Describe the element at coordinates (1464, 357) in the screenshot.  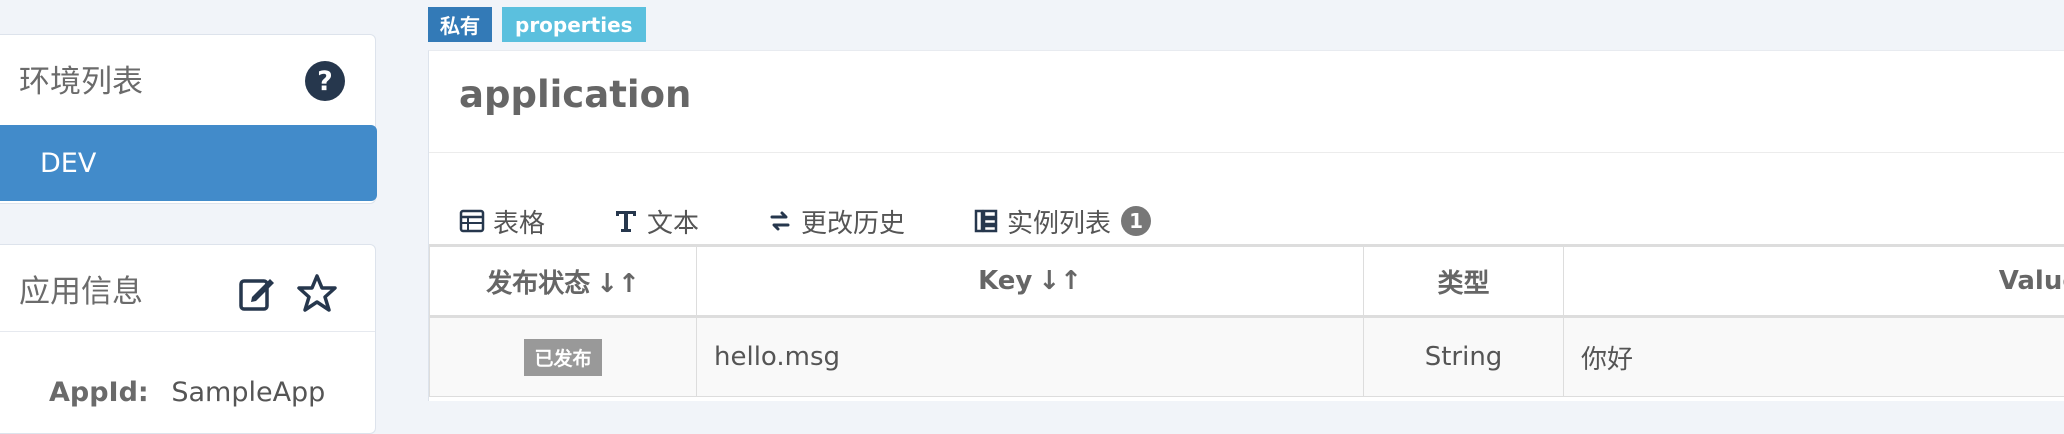
I see `cell-type: String` at that location.